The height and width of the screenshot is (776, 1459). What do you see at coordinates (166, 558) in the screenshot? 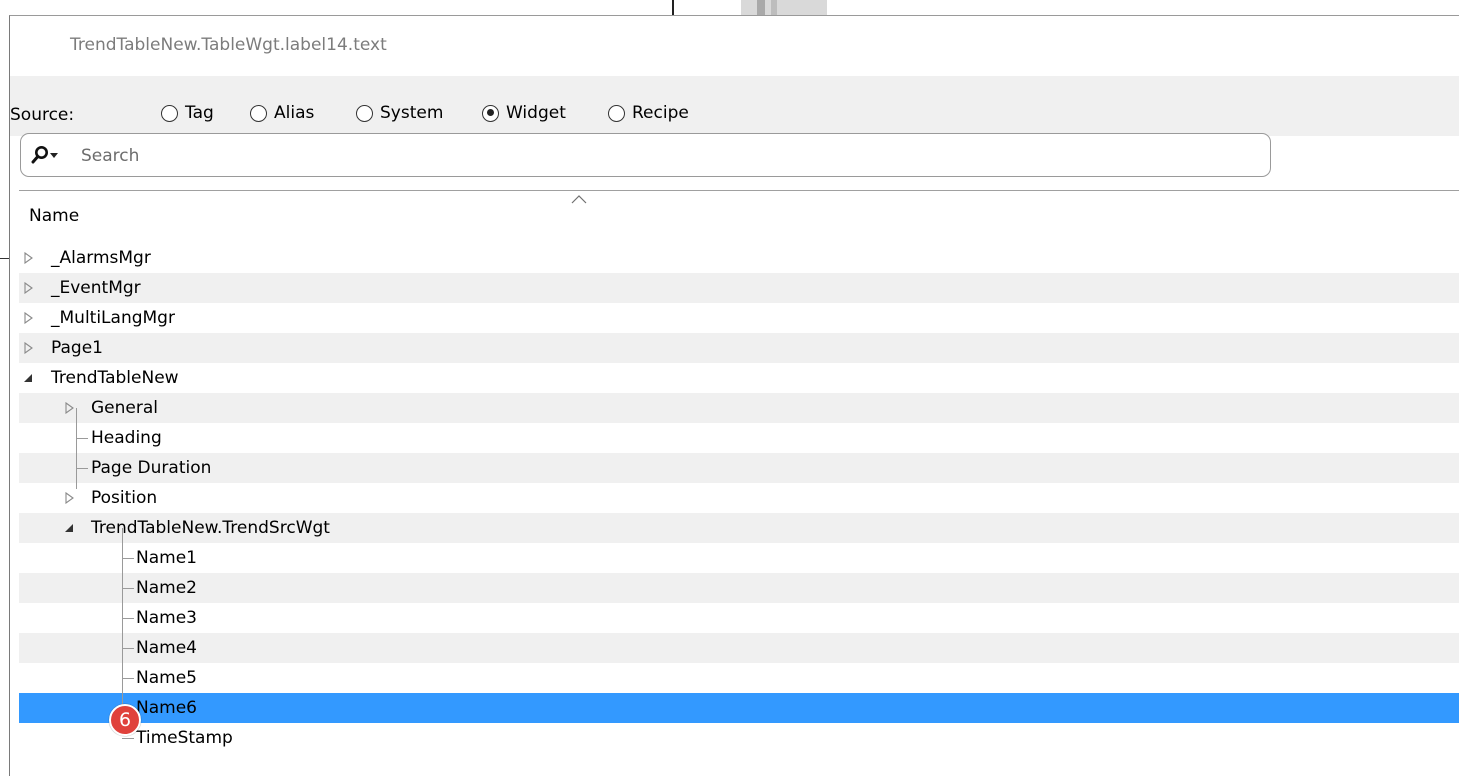
I see `tree-item-label: Name1` at bounding box center [166, 558].